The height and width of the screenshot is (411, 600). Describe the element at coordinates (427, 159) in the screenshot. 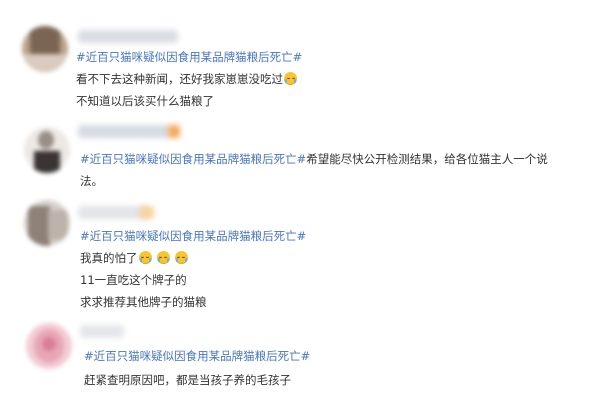

I see `comment-text-line: 希望能尽快公开检测结果，给各位猫主人一个说` at that location.